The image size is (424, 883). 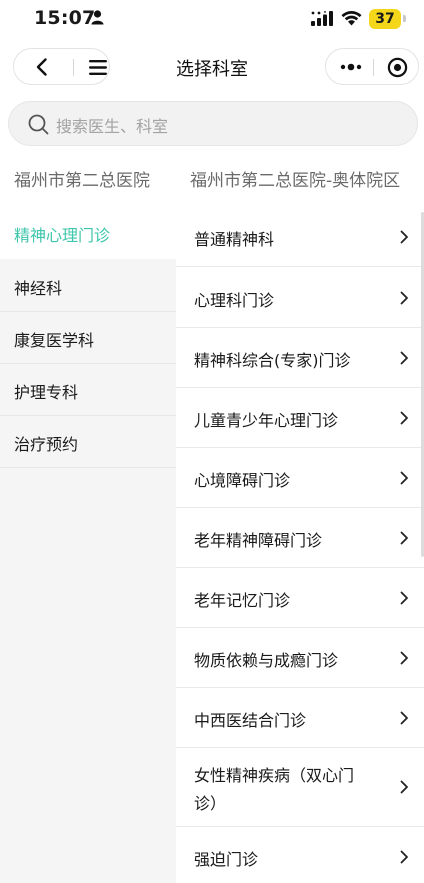 I want to click on tab-hospital-main: 福州市第二总医院, so click(x=82, y=178).